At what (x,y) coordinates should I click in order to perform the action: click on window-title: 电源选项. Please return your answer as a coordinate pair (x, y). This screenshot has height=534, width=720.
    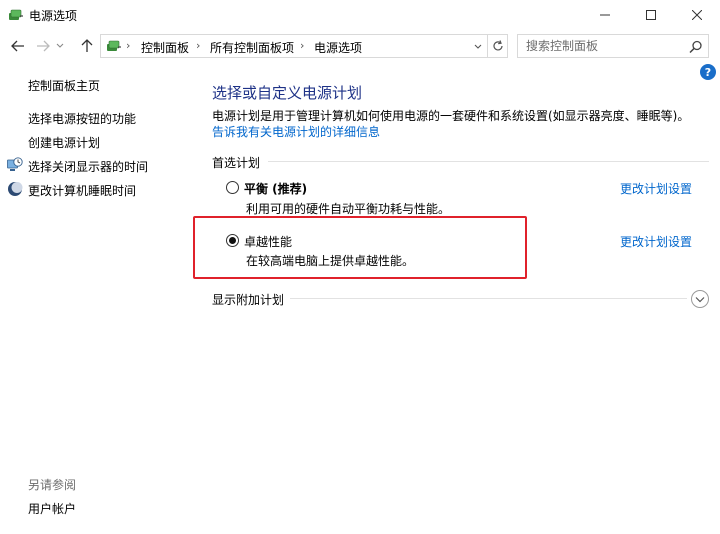
    Looking at the image, I should click on (53, 16).